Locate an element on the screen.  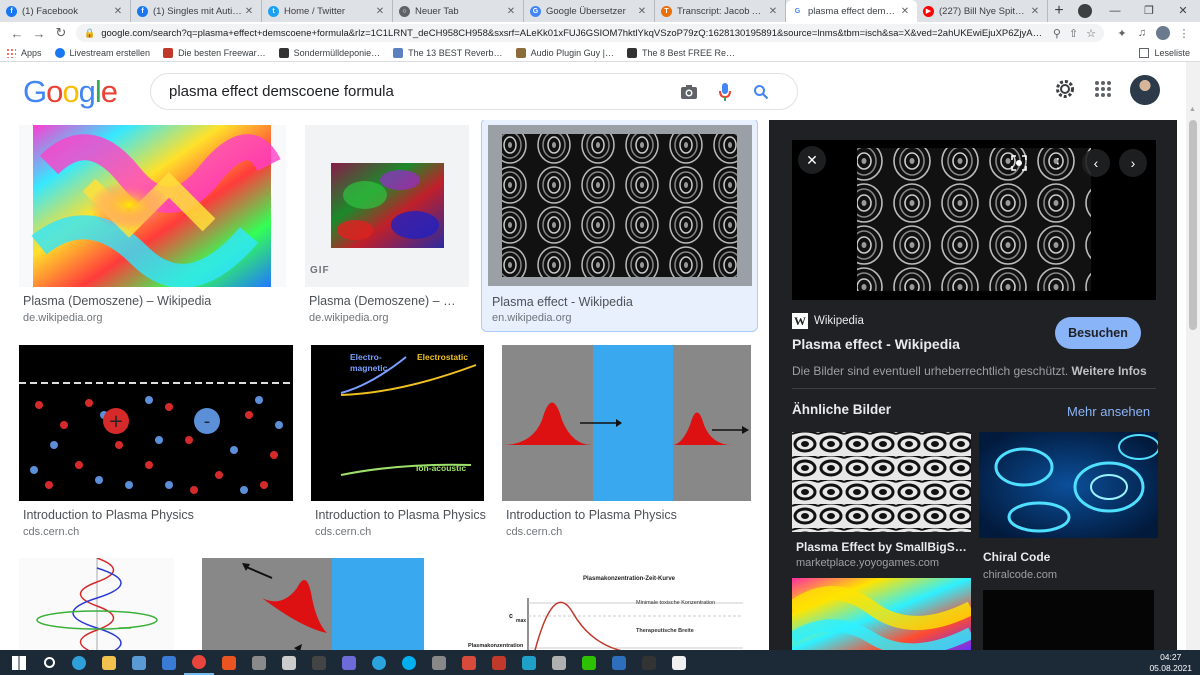
browser-tab: f (1) Singles mit Autismus u…✕ is located at coordinates (196, 11).